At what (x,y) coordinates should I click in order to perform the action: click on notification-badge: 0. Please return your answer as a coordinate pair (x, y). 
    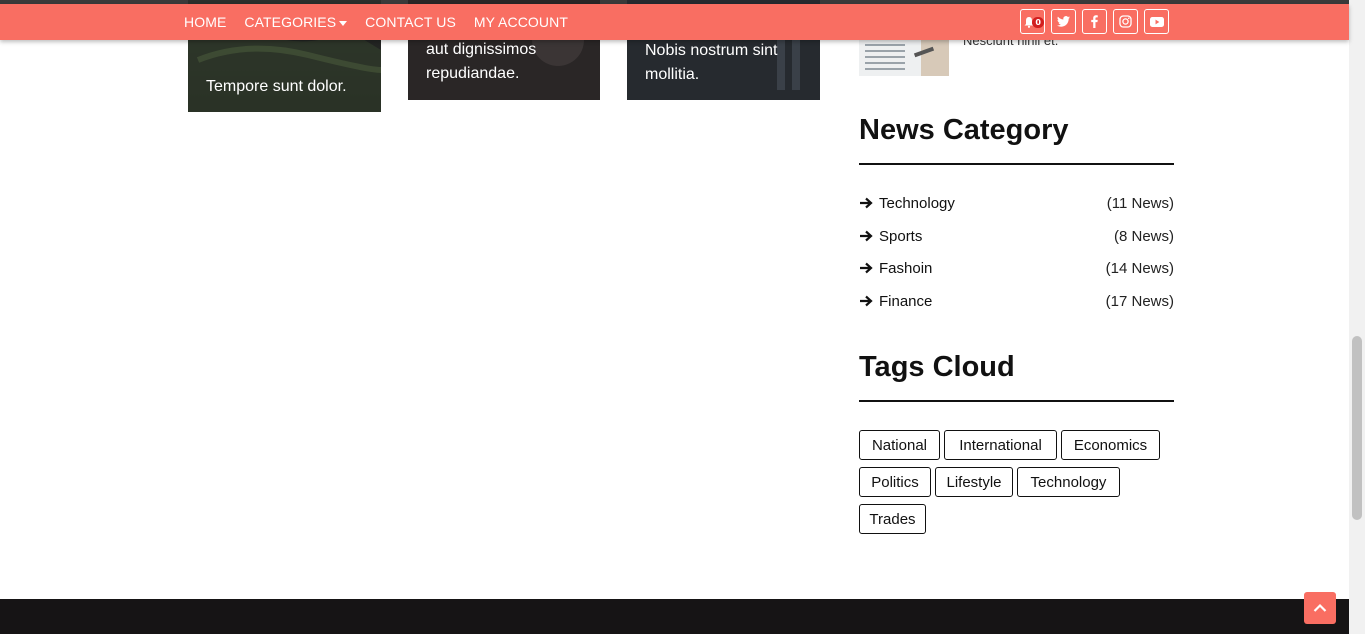
    Looking at the image, I should click on (1038, 22).